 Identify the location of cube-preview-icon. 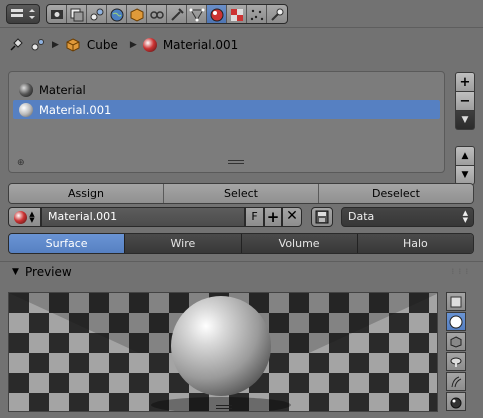
(456, 341).